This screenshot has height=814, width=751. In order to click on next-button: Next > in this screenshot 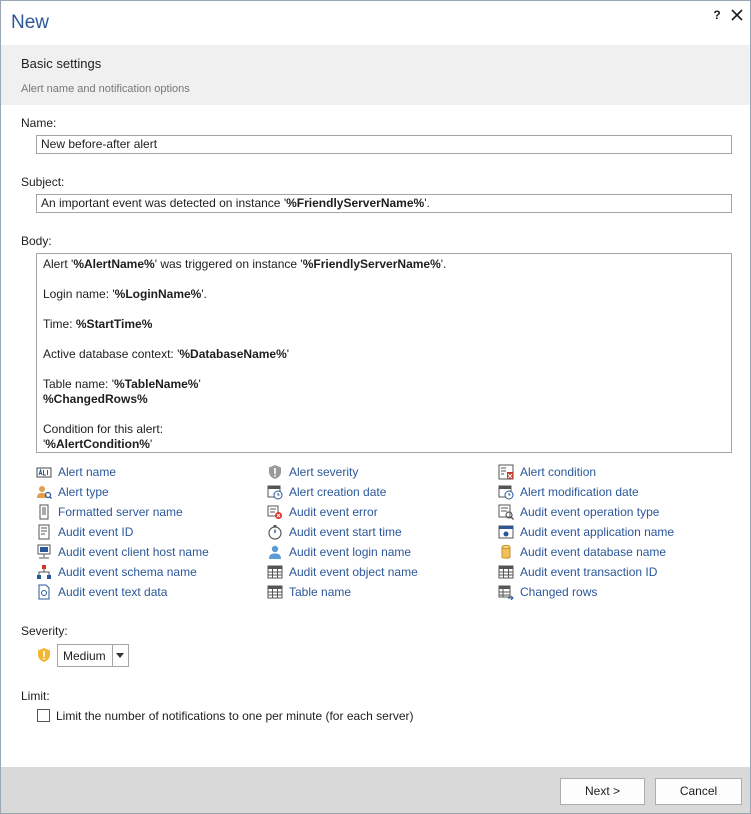, I will do `click(602, 791)`.